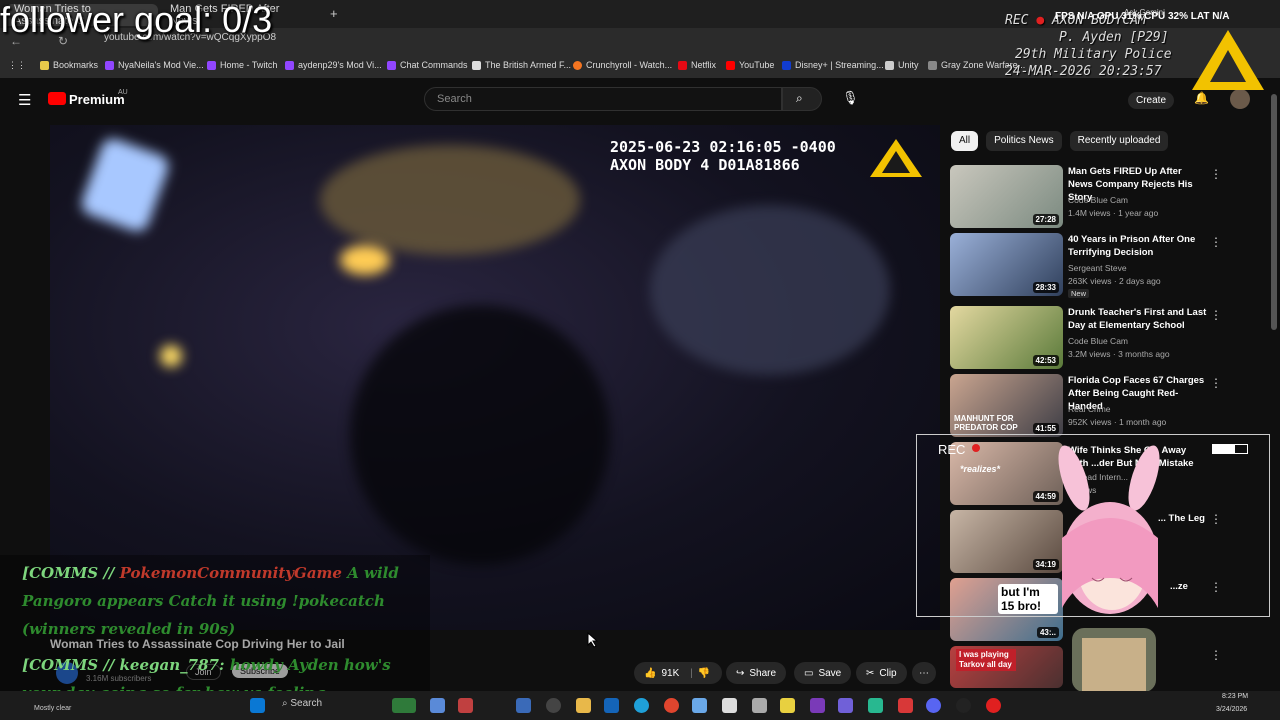  Describe the element at coordinates (1119, 141) in the screenshot. I see `chip-recently-uploaded: Recently uploaded` at that location.